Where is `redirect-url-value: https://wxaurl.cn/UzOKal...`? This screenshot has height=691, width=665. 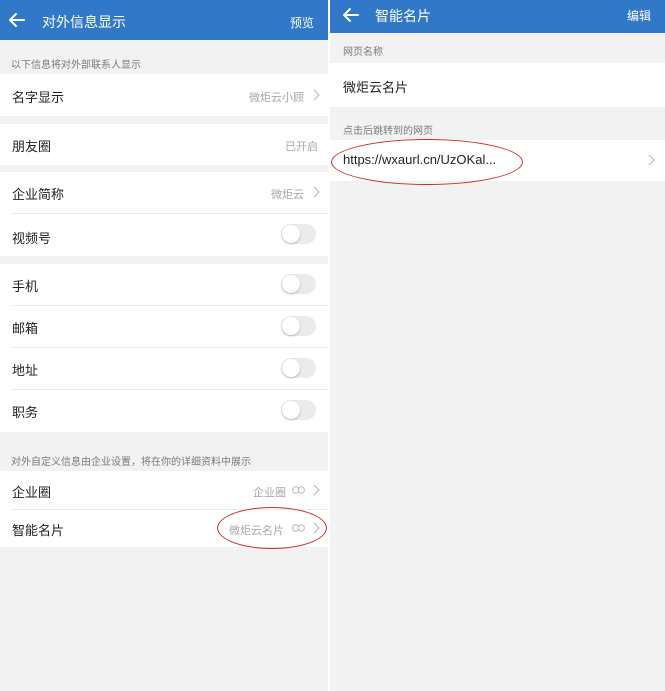 redirect-url-value: https://wxaurl.cn/UzOKal... is located at coordinates (420, 159).